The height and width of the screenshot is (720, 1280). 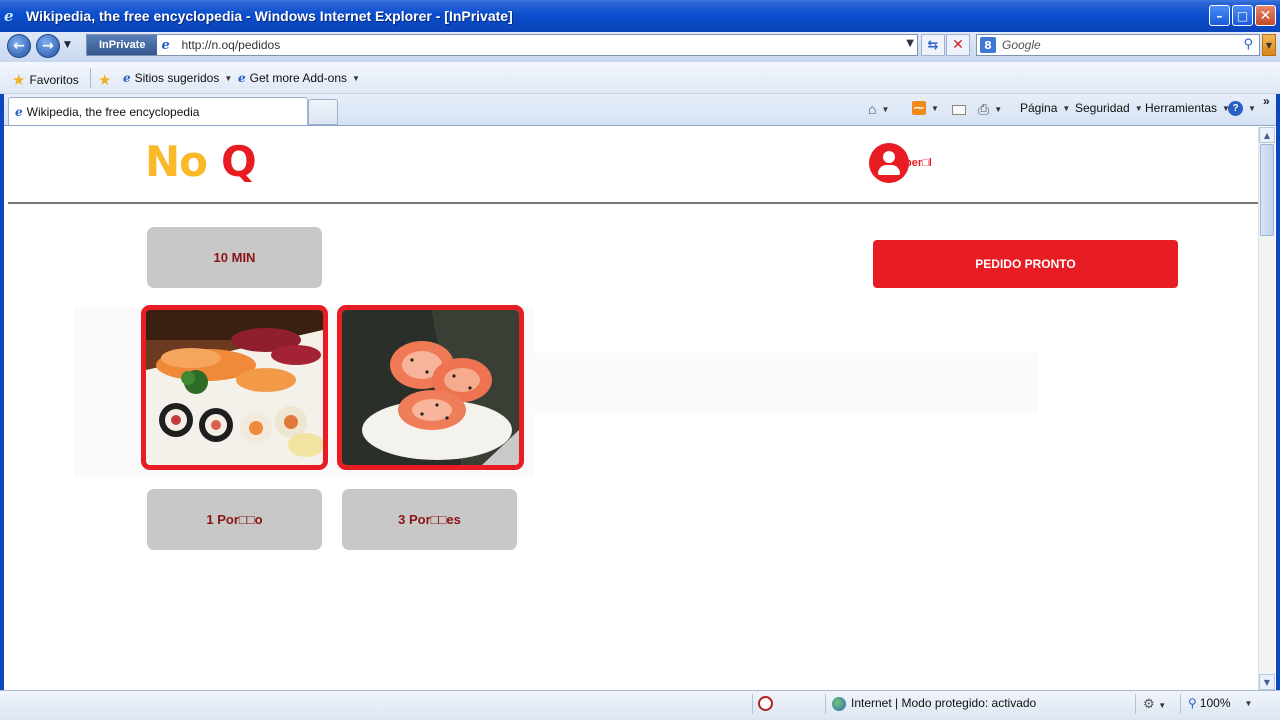 I want to click on security-menu: Seguridad ▼, so click(x=1109, y=108).